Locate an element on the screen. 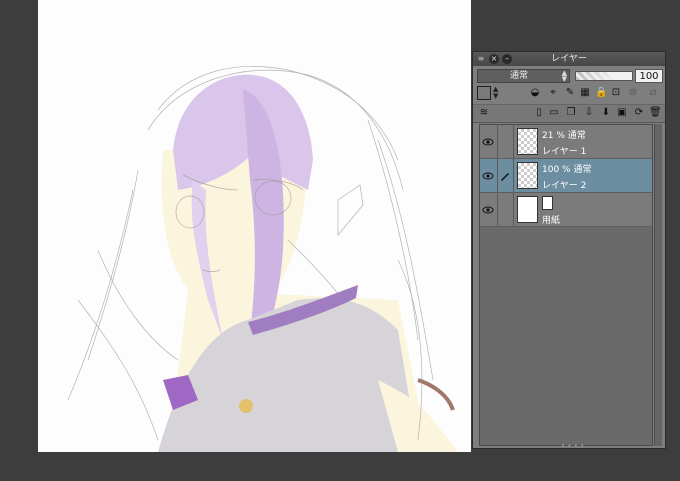 The width and height of the screenshot is (680, 481). layer-name: 用紙 is located at coordinates (551, 221).